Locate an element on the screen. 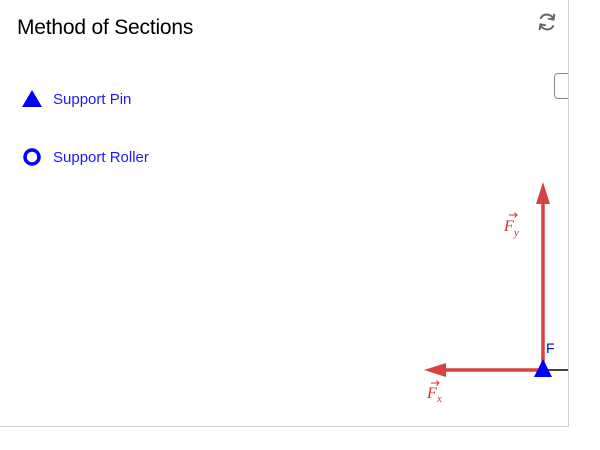 Image resolution: width=600 pixels, height=450 pixels. force-y-symbol: F is located at coordinates (508, 226).